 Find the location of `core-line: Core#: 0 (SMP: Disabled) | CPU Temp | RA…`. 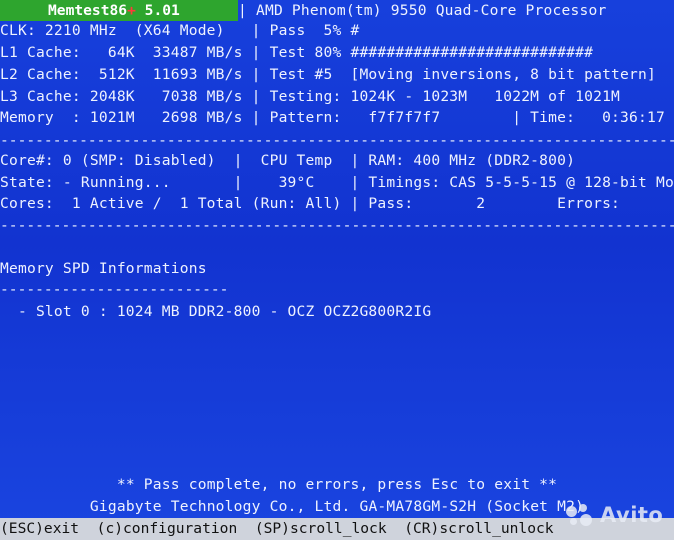

core-line: Core#: 0 (SMP: Disabled) | CPU Temp | RA… is located at coordinates (288, 160).